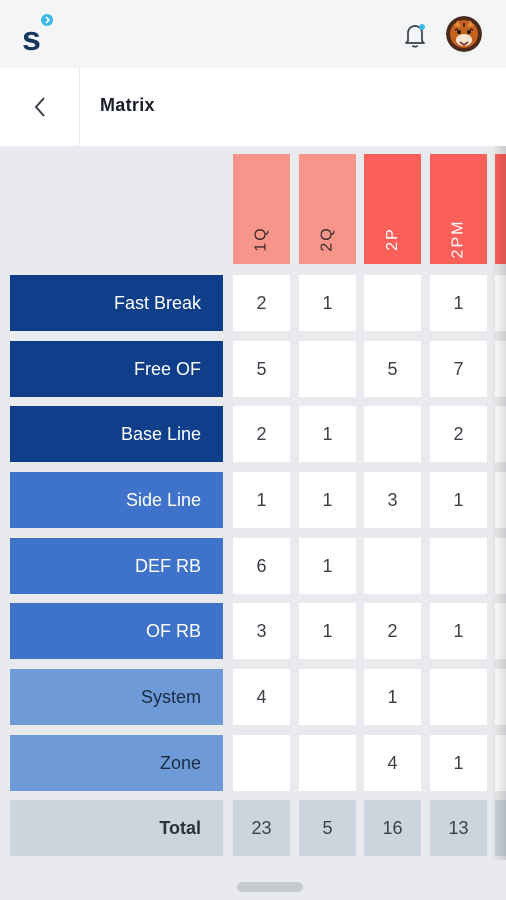 This screenshot has height=900, width=506. Describe the element at coordinates (116, 566) in the screenshot. I see `row-label-def-rb: DEF RB` at that location.